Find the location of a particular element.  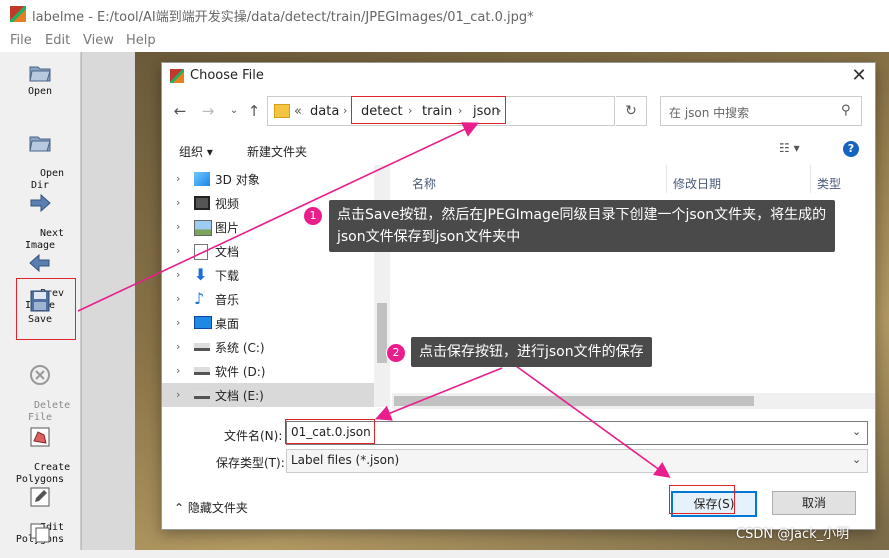

nav-item-drive-e: › 文档 (E:) is located at coordinates (268, 395).